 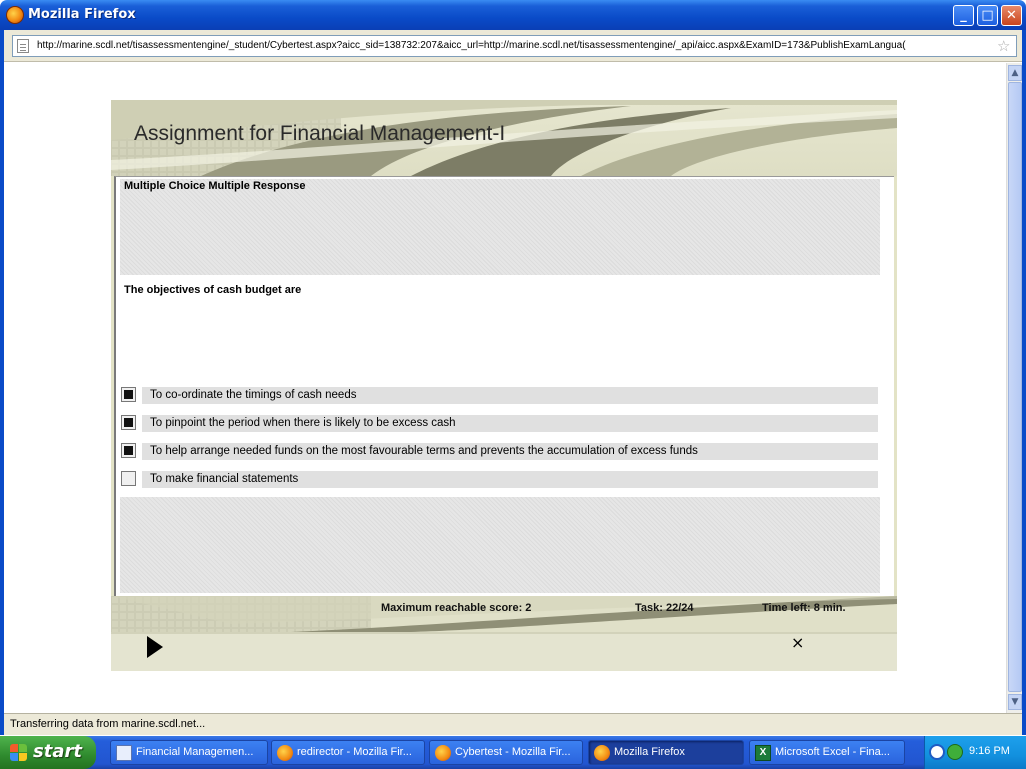 I want to click on window-frame-right, so click(x=1024, y=382).